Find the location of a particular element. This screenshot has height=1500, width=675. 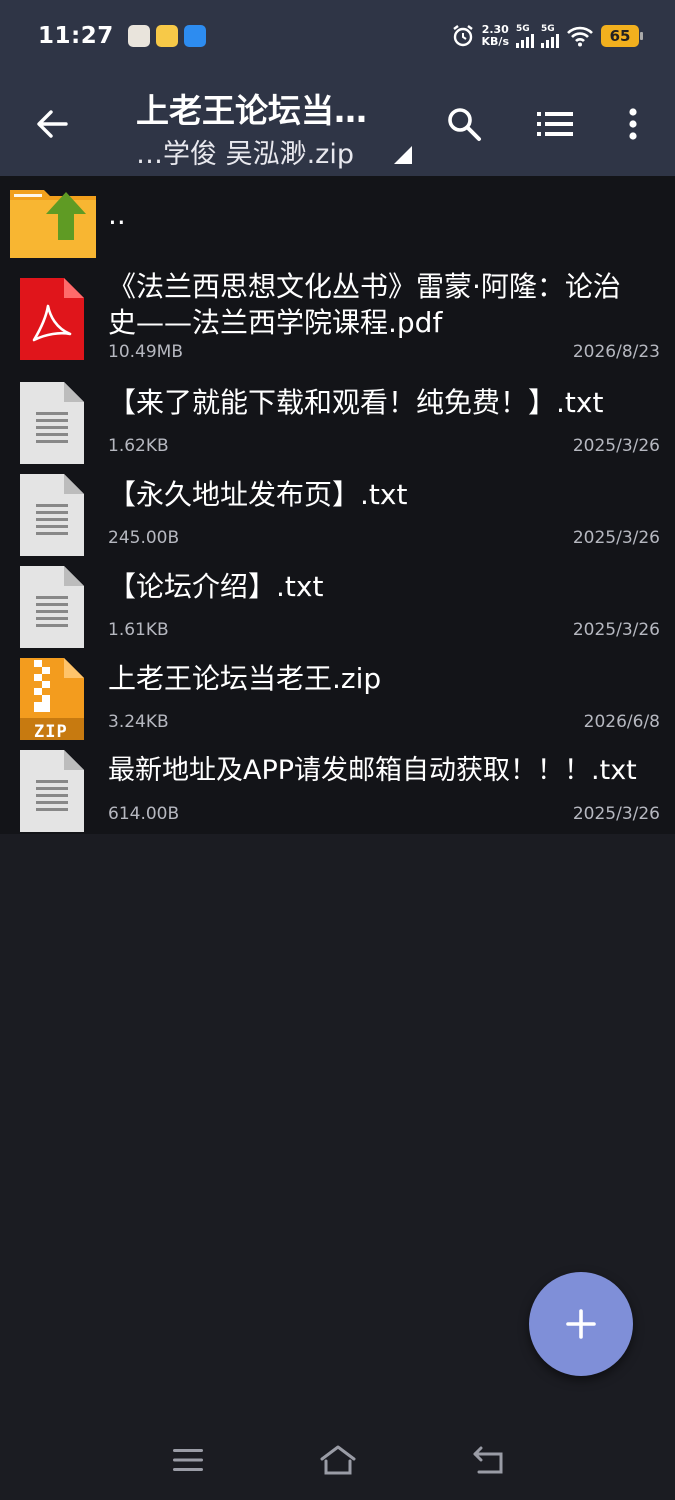

add-button is located at coordinates (581, 1324).